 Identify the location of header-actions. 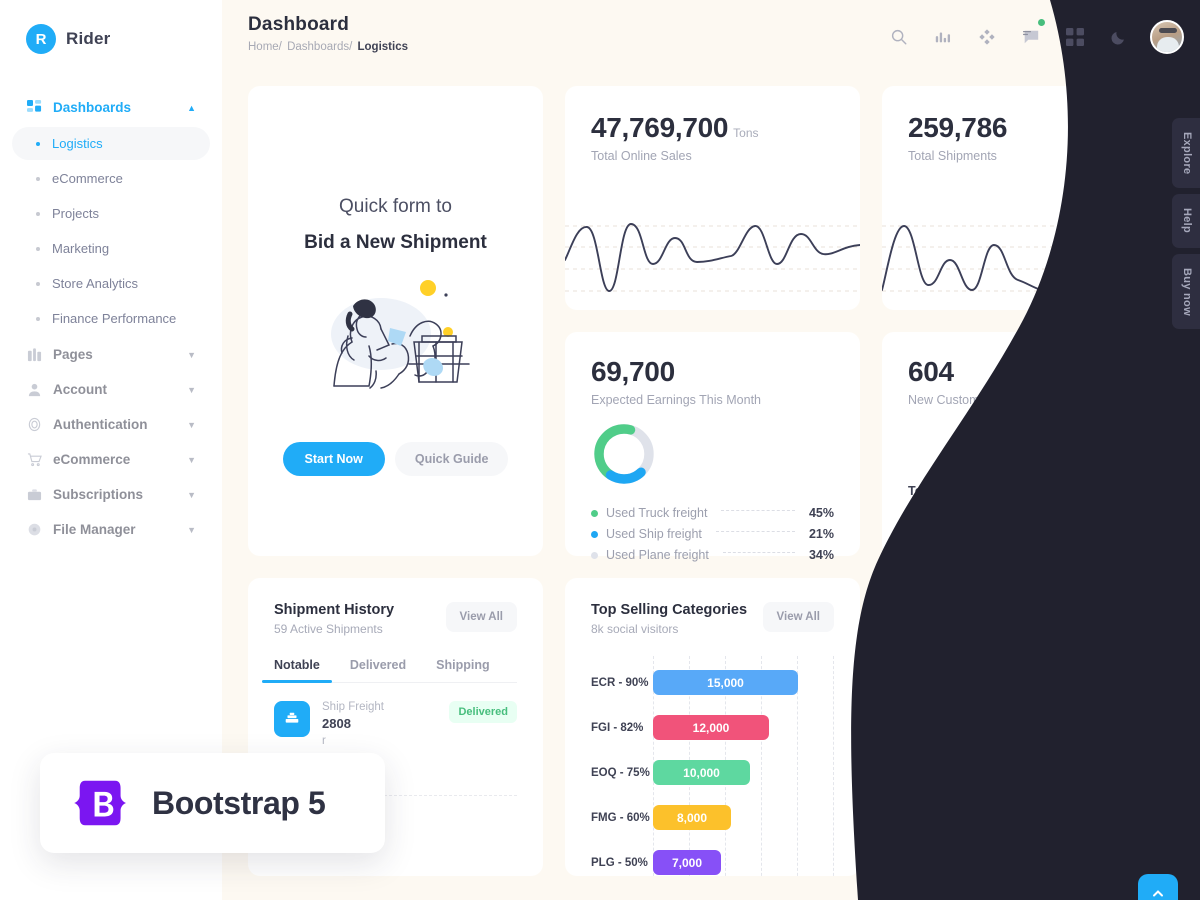
(1035, 36).